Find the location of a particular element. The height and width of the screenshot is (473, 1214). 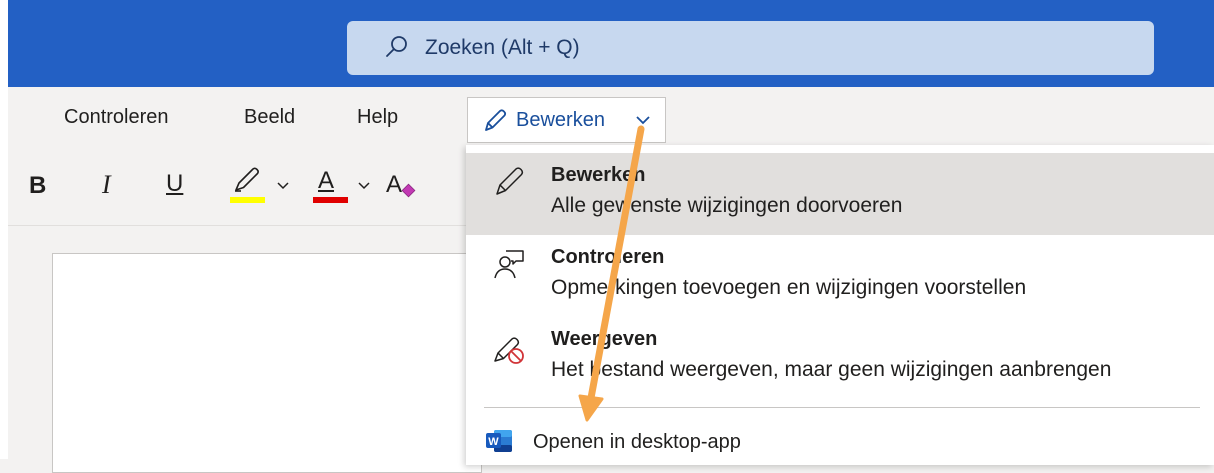

open-in-desktop-app: W Openen in desktop-app is located at coordinates (840, 440).